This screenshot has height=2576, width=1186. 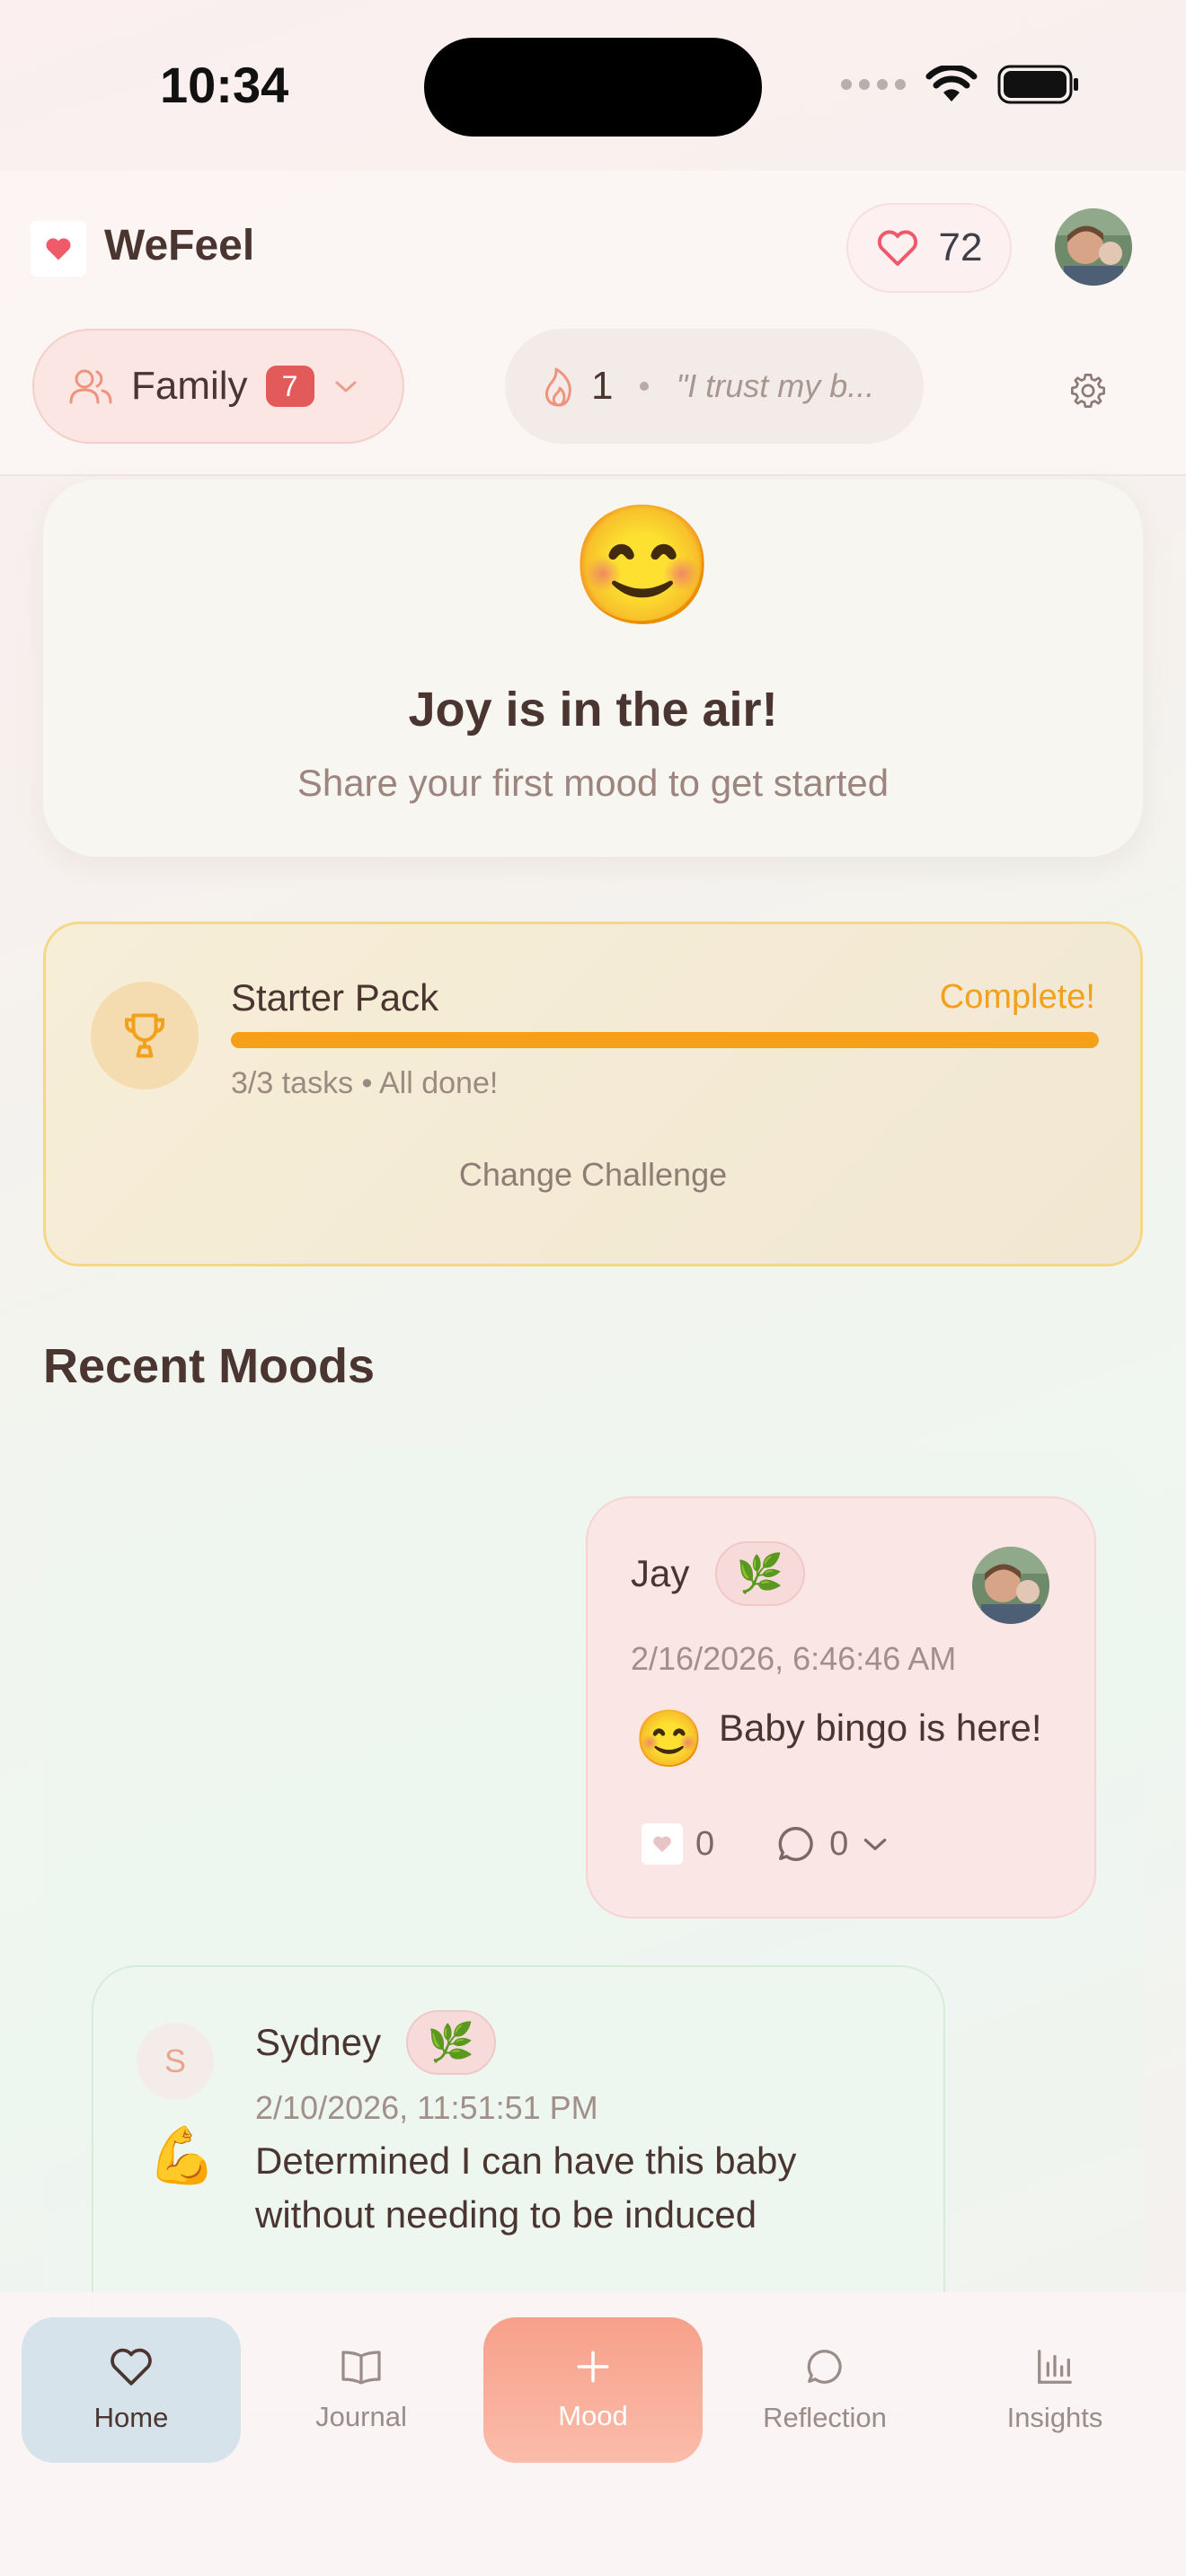 I want to click on mood-actions: 0 0, so click(x=766, y=1844).